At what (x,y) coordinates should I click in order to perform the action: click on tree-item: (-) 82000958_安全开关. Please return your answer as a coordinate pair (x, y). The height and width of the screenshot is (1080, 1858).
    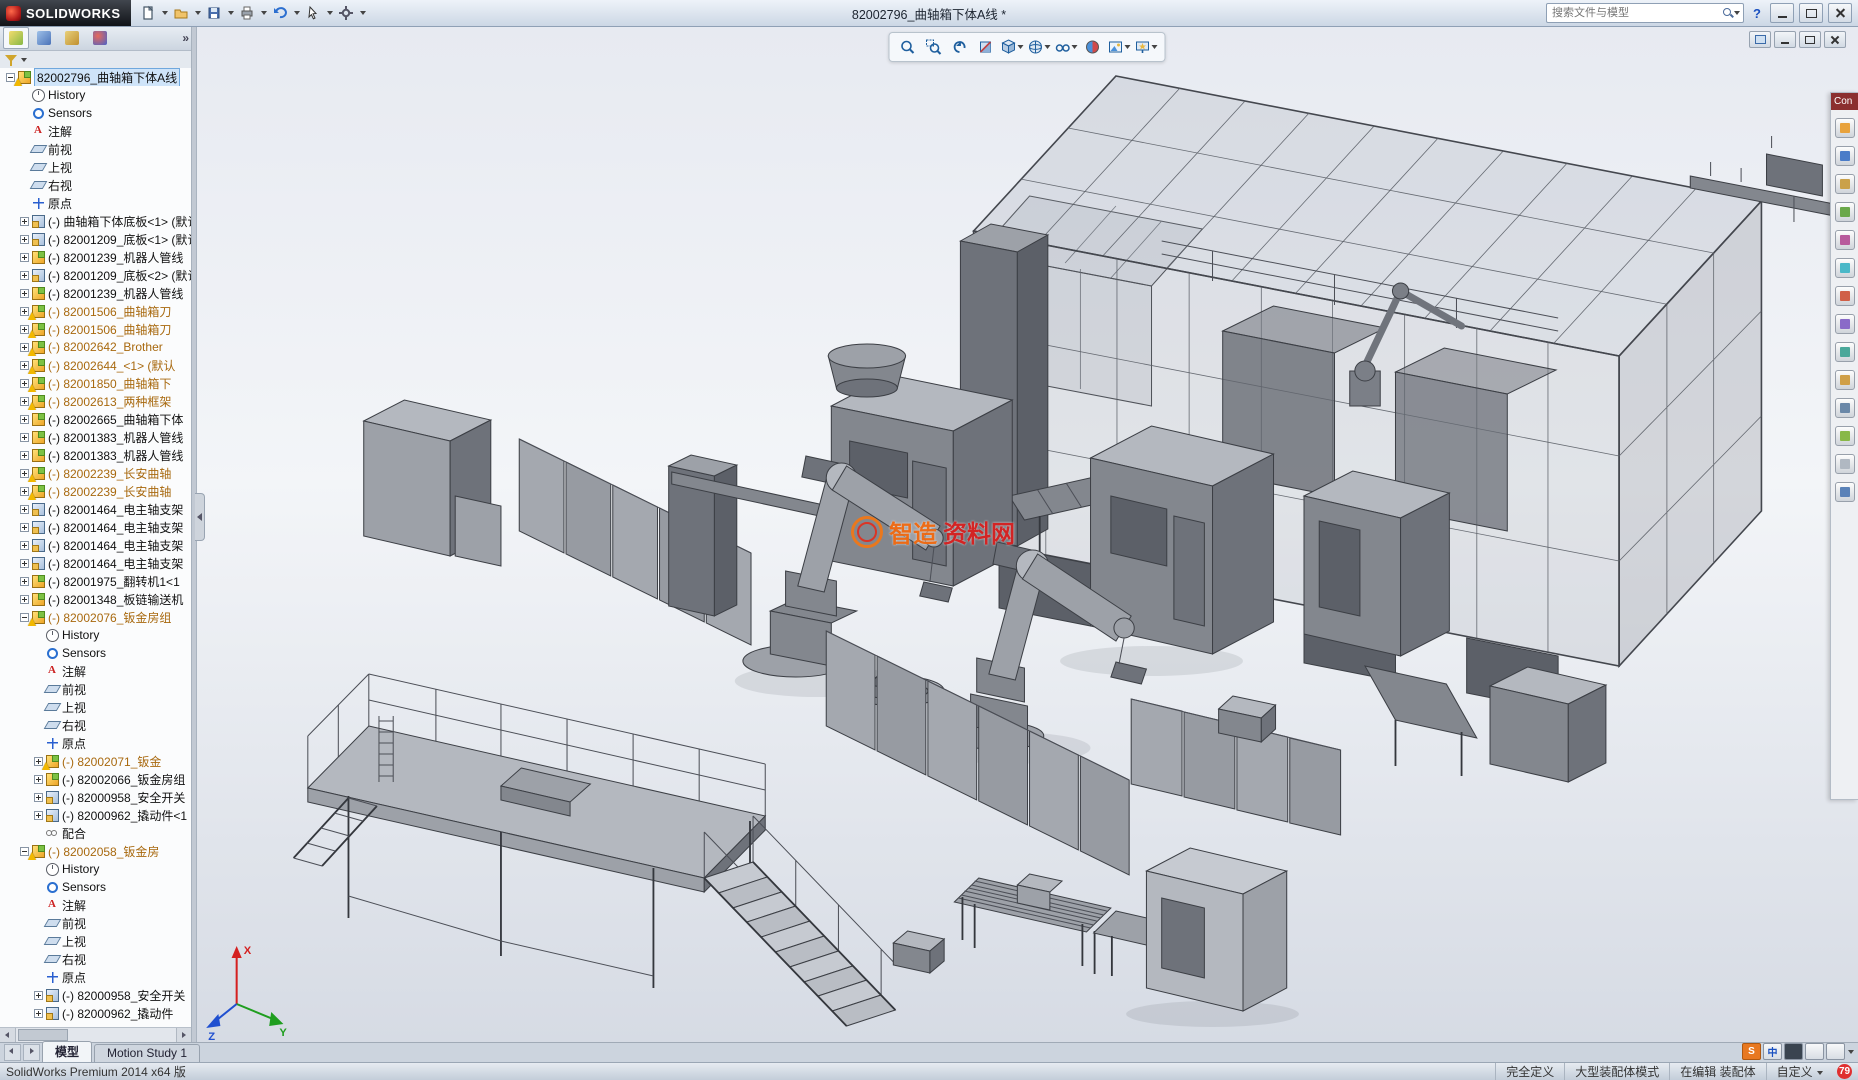
    Looking at the image, I should click on (96, 995).